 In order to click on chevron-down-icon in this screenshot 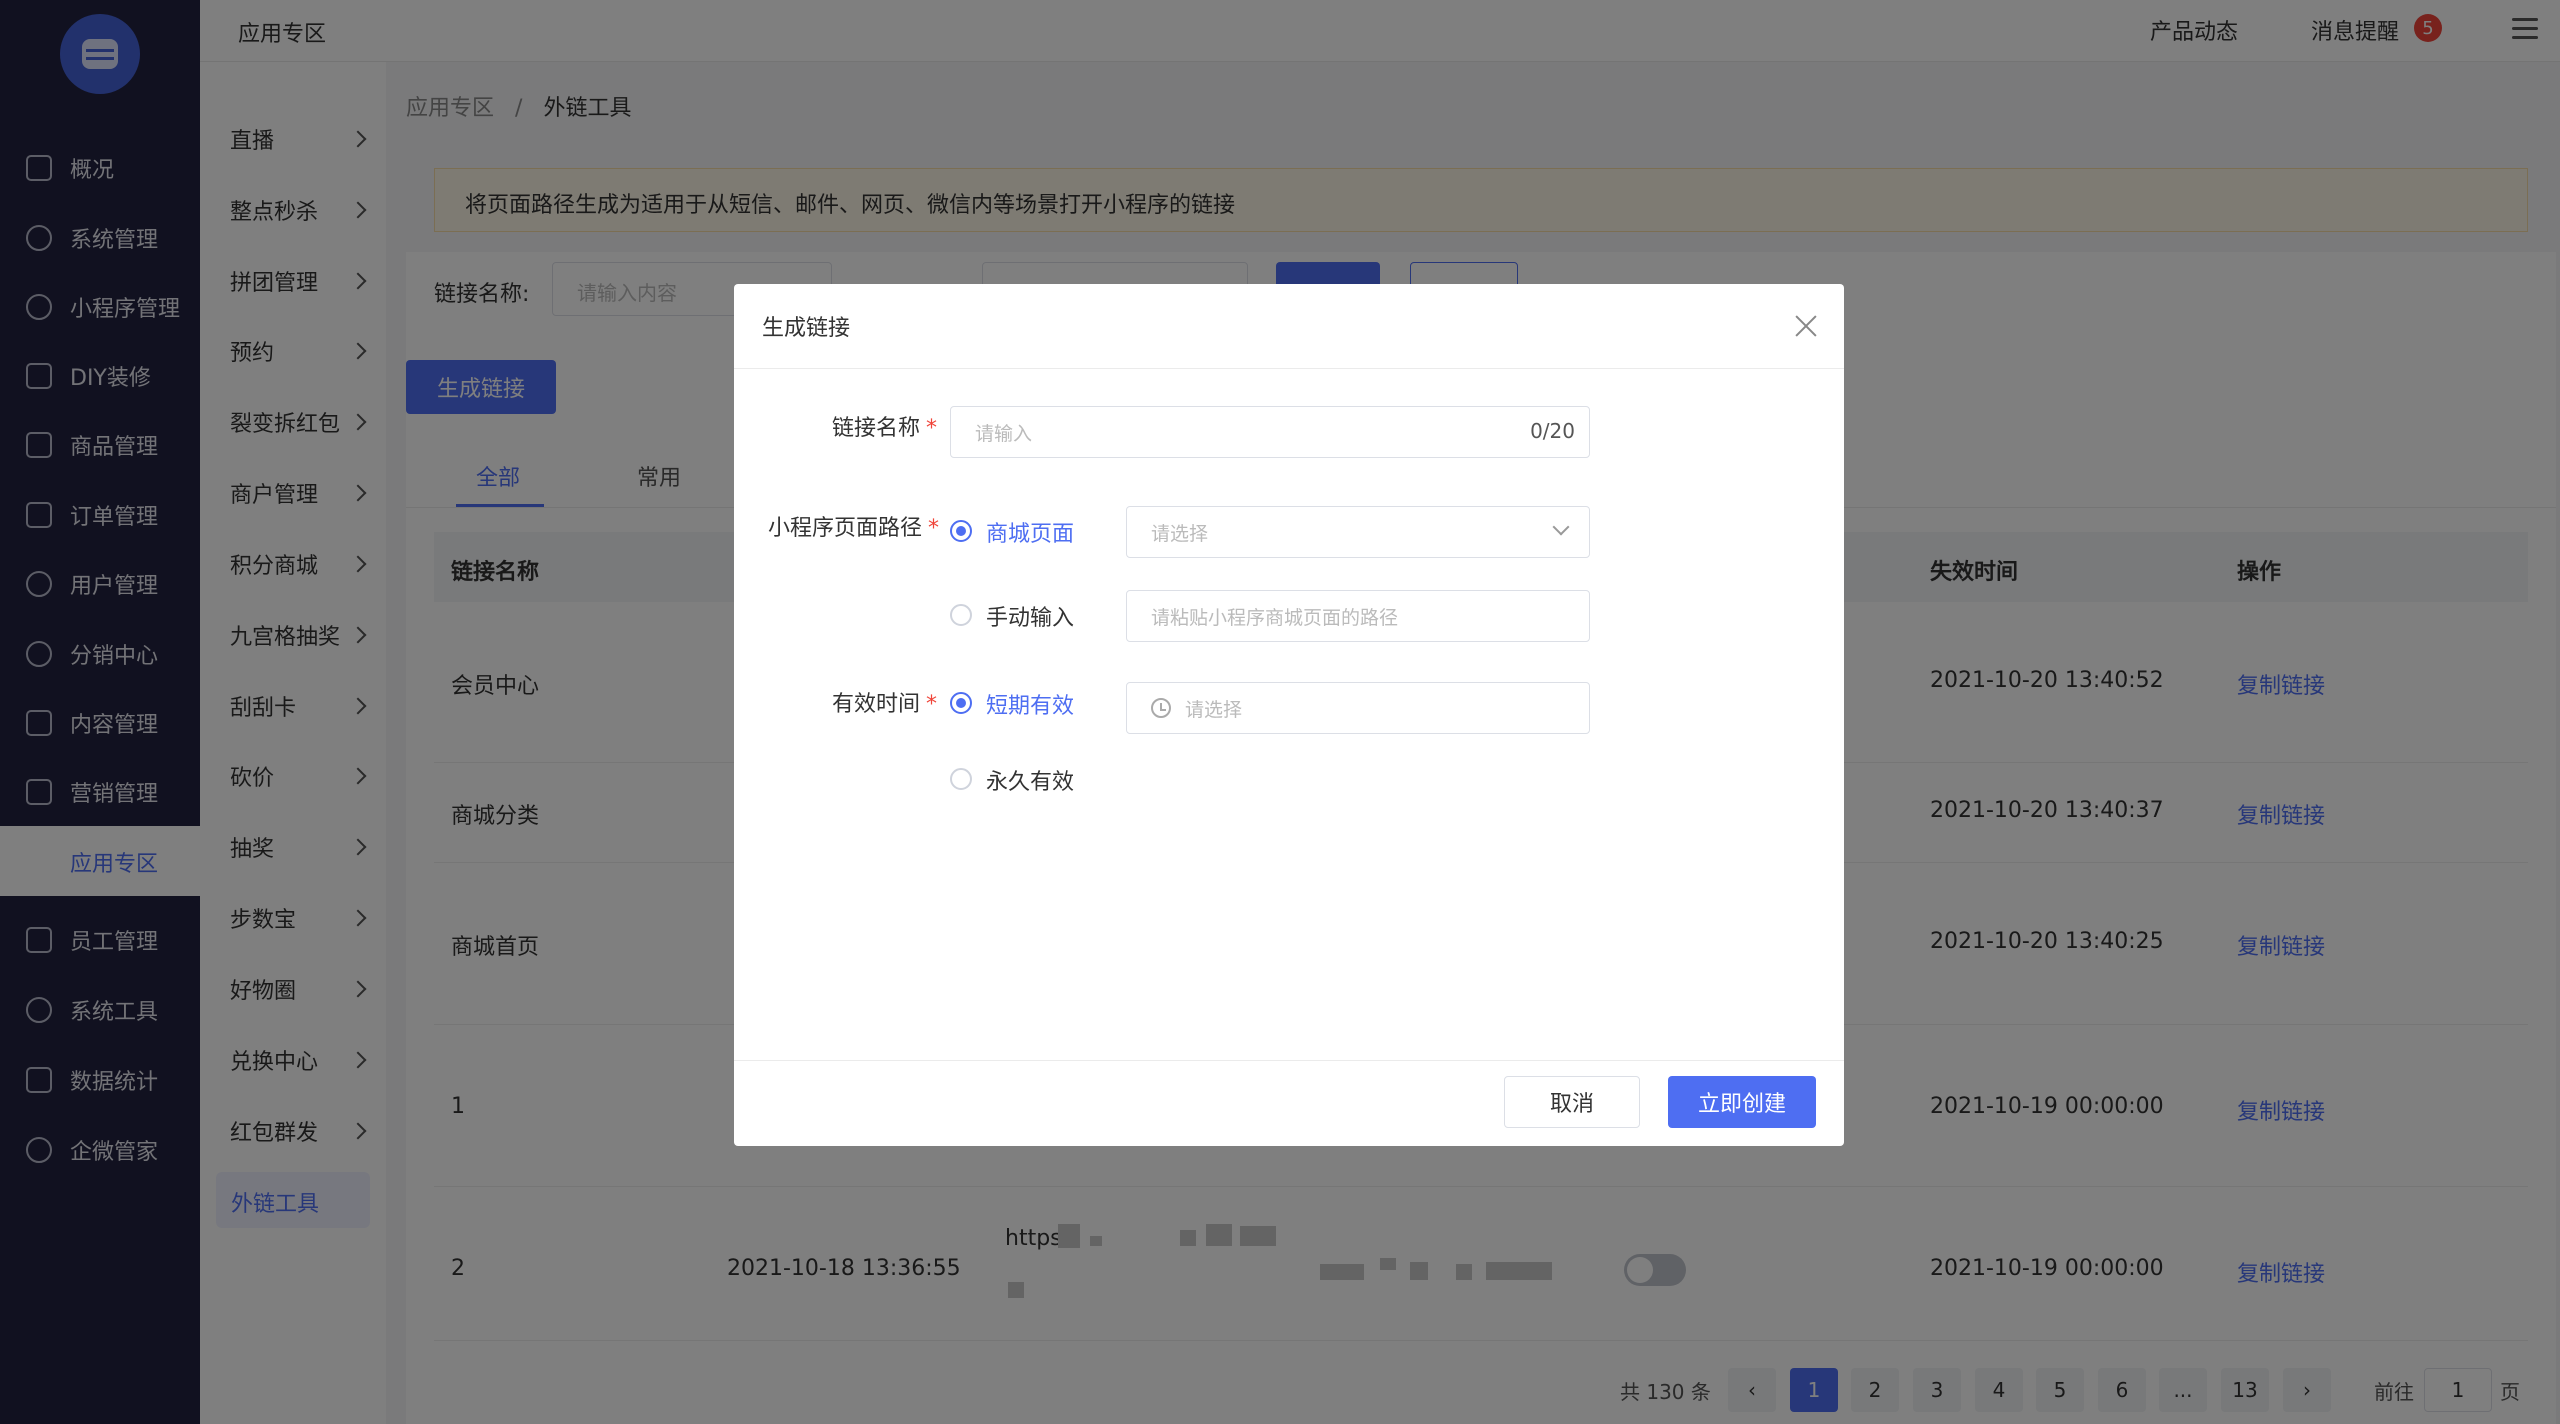, I will do `click(1561, 527)`.